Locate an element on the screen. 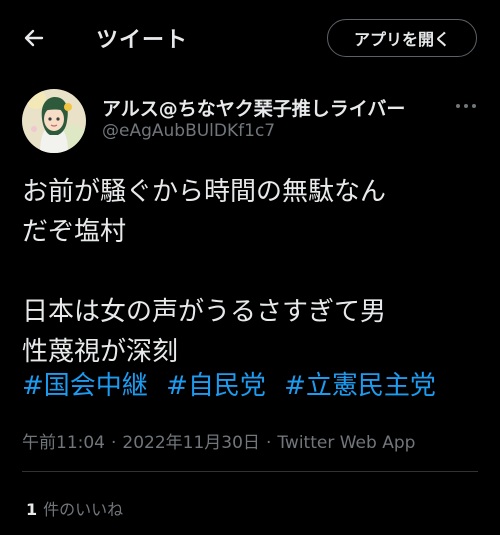 This screenshot has height=535, width=500. divider is located at coordinates (250, 471).